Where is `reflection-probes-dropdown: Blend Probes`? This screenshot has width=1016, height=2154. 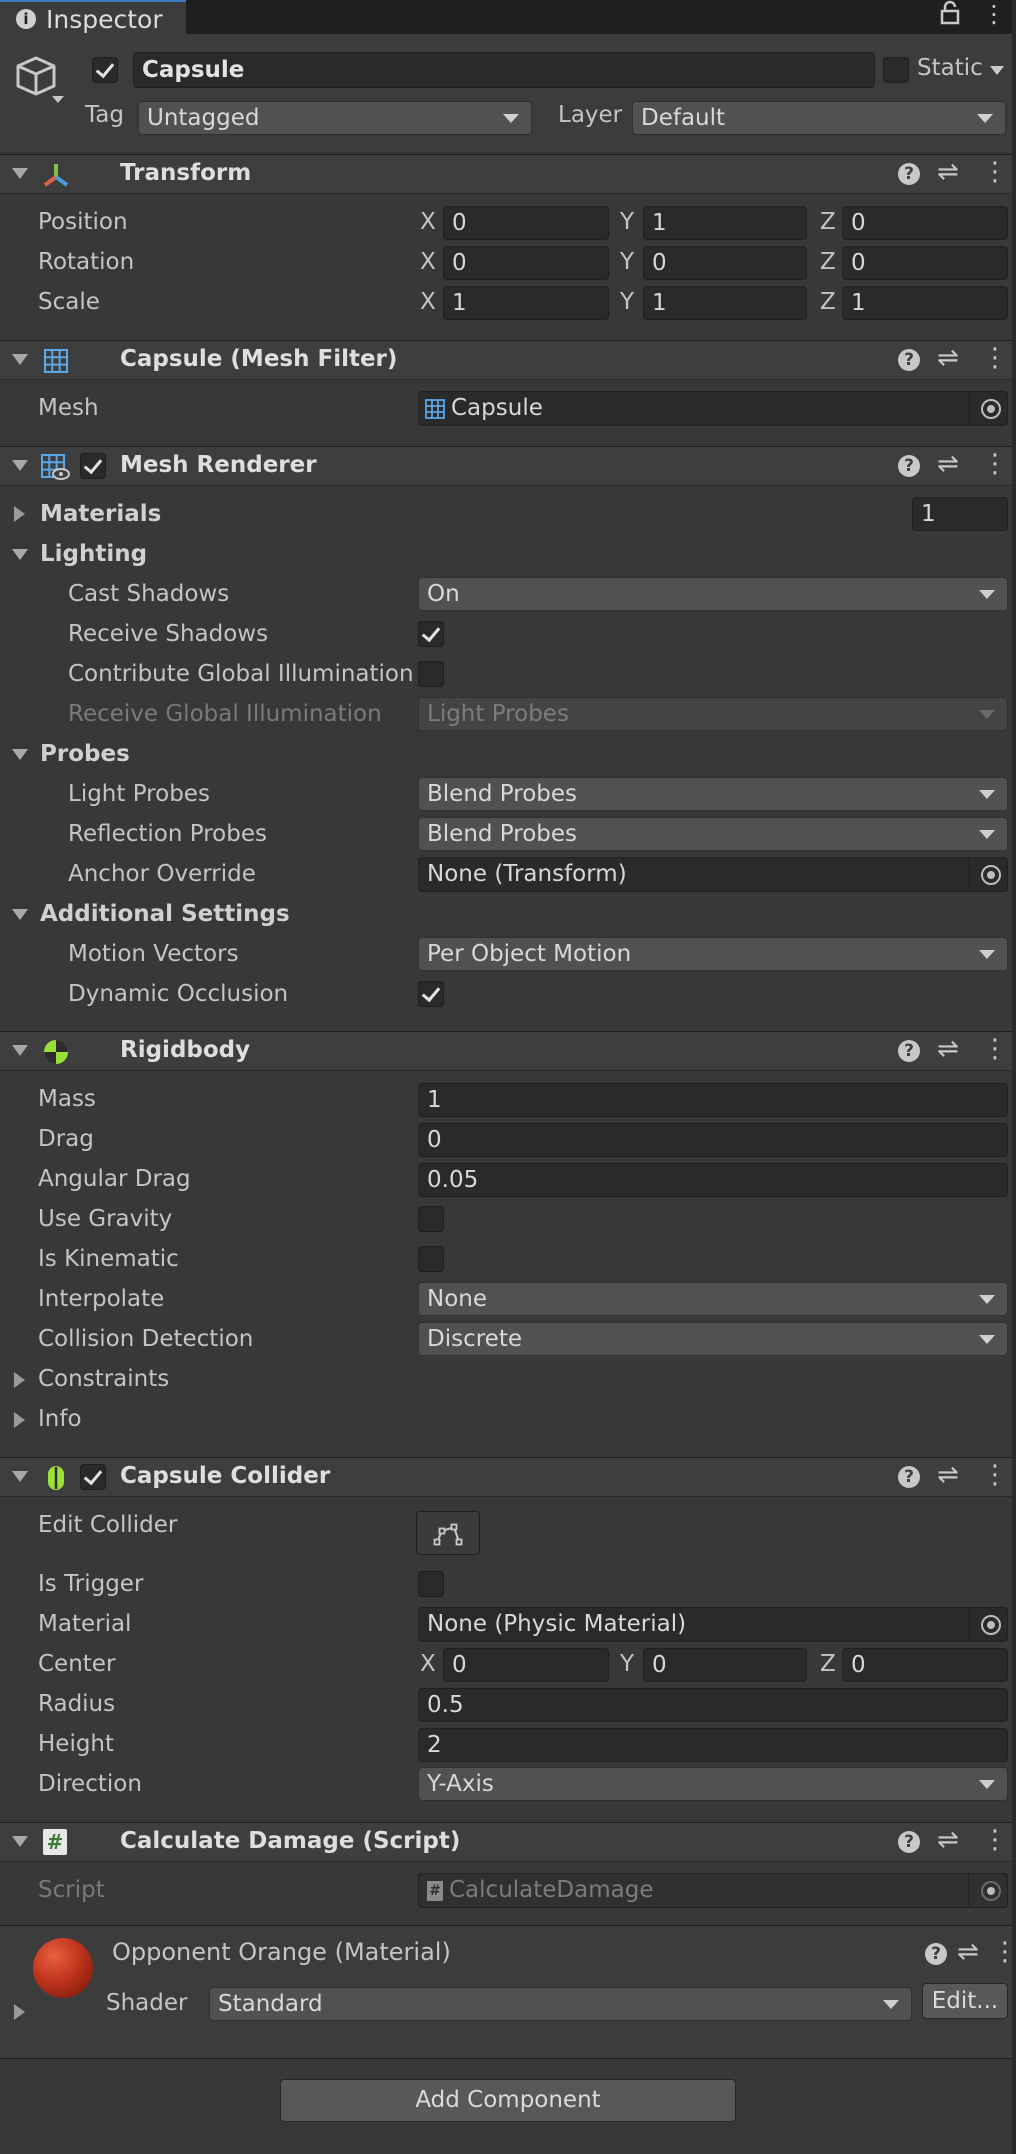 reflection-probes-dropdown: Blend Probes is located at coordinates (713, 834).